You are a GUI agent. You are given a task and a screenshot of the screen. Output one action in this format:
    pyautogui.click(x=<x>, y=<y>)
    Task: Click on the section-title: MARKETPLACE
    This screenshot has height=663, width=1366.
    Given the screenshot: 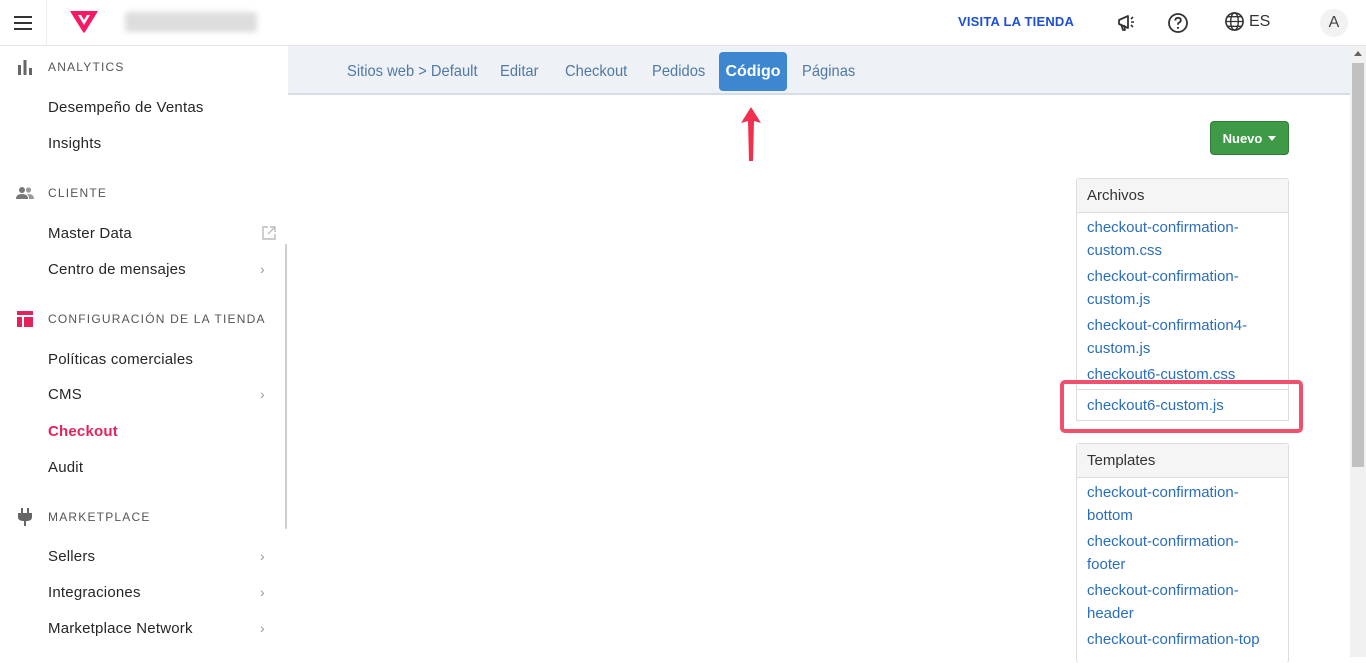 What is the action you would take?
    pyautogui.click(x=99, y=517)
    